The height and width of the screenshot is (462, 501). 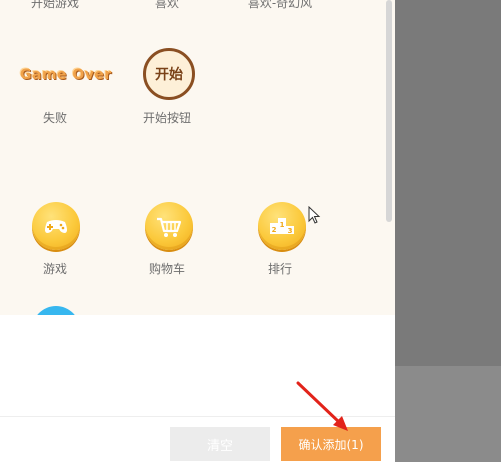 I want to click on overlay-backdrop, so click(x=448, y=414).